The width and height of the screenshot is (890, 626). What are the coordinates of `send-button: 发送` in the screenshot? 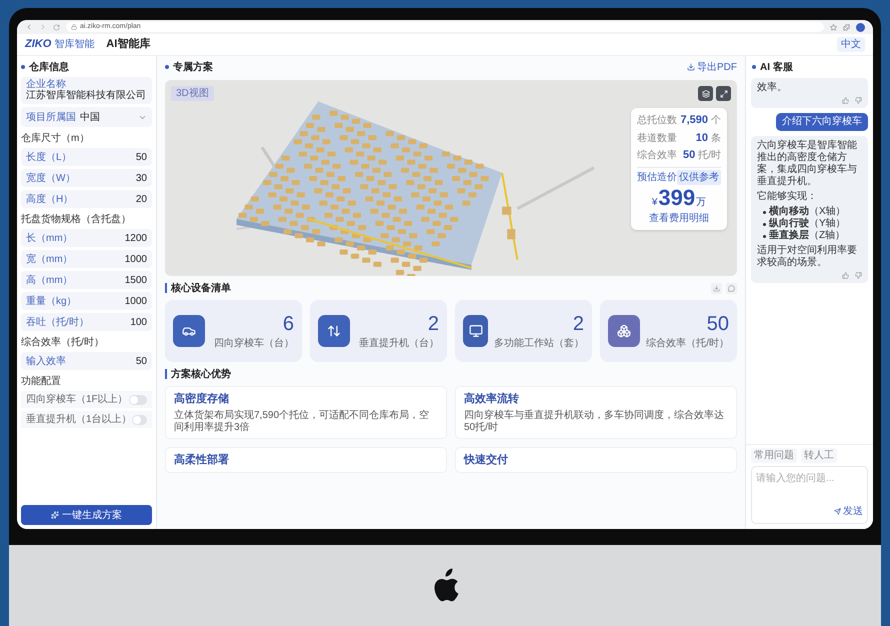 It's located at (848, 511).